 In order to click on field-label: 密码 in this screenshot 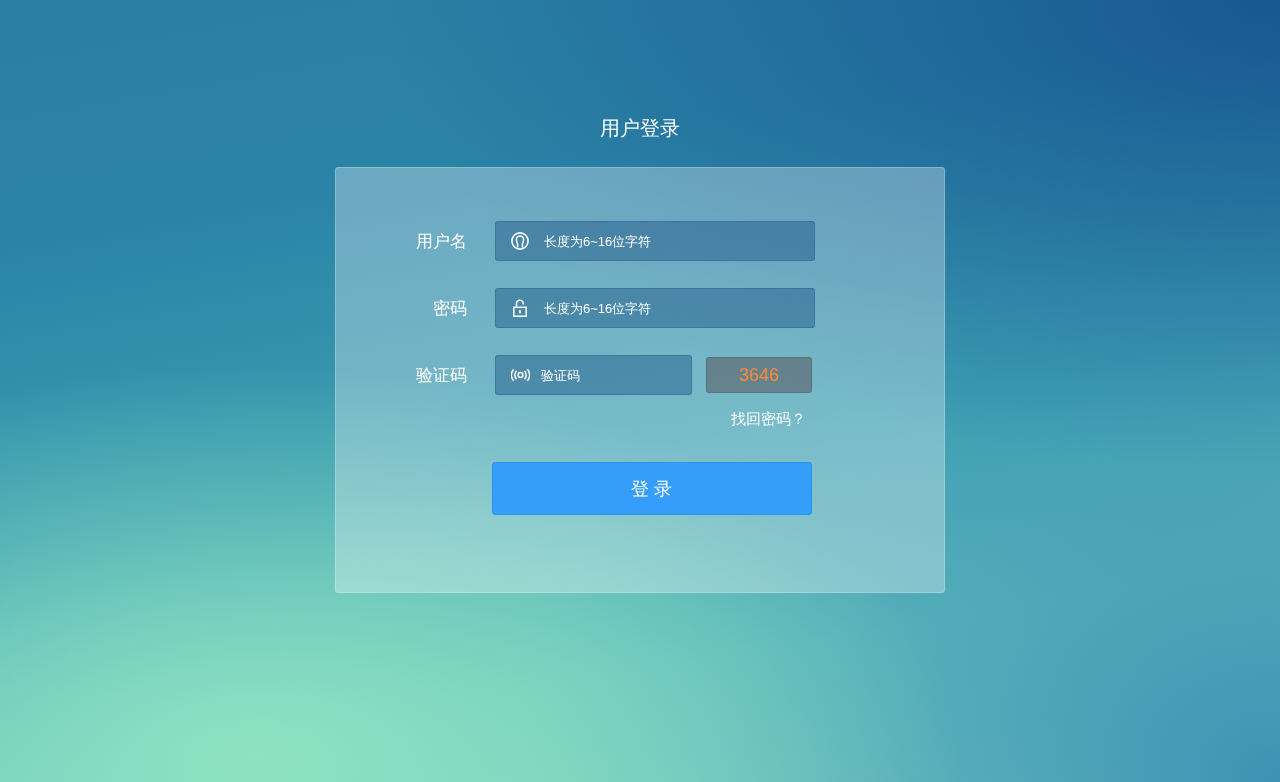, I will do `click(449, 308)`.